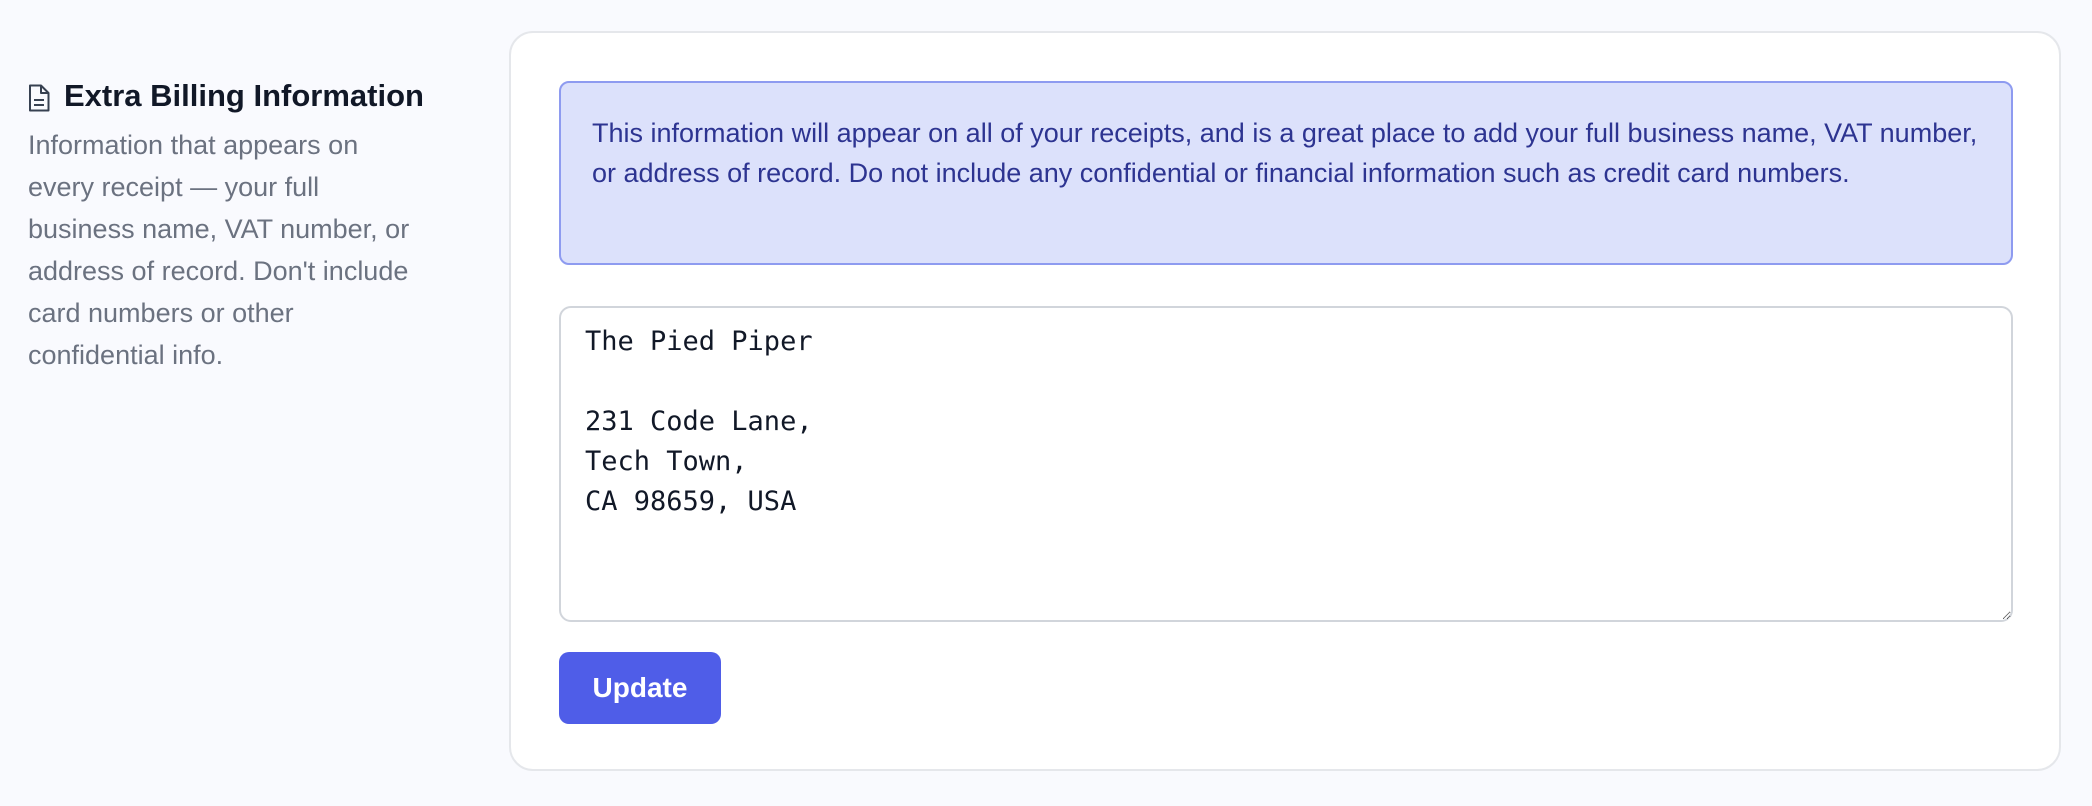  What do you see at coordinates (640, 688) in the screenshot?
I see `update-button: Update` at bounding box center [640, 688].